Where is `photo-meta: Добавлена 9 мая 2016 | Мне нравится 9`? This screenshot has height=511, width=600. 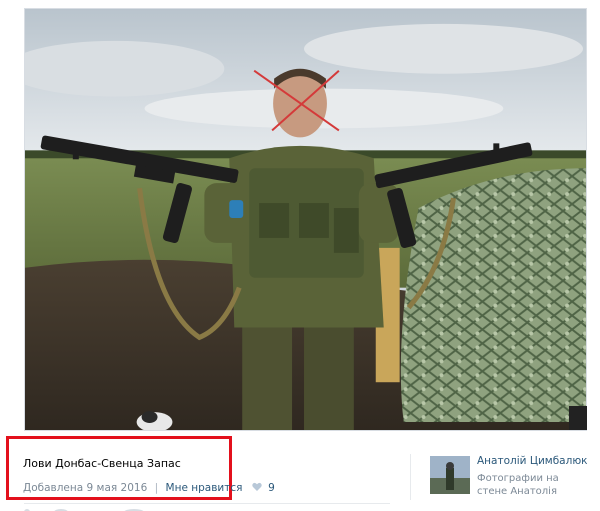 photo-meta: Добавлена 9 мая 2016 | Мне нравится 9 is located at coordinates (149, 488).